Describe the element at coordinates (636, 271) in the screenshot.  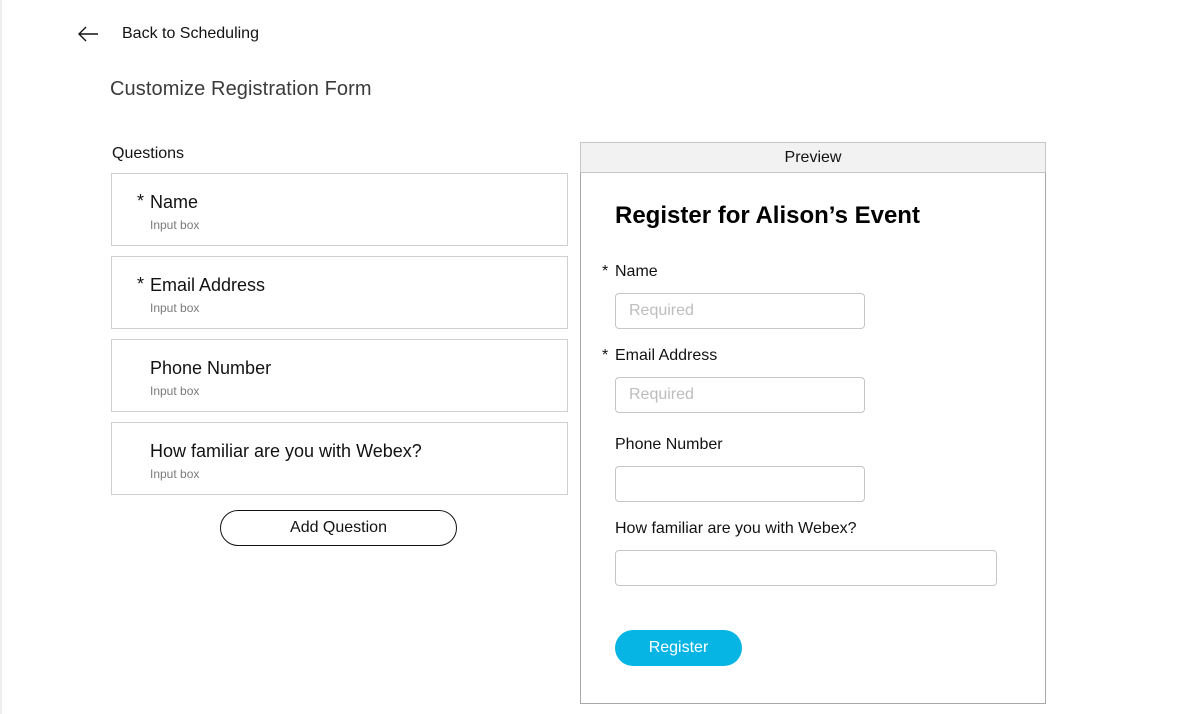
I see `field-label-name: Name` at that location.